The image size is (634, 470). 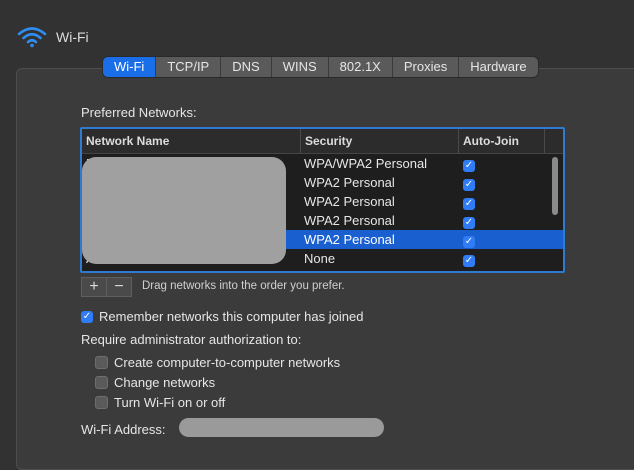 What do you see at coordinates (139, 112) in the screenshot?
I see `preferred-networks-label: Preferred Networks:` at bounding box center [139, 112].